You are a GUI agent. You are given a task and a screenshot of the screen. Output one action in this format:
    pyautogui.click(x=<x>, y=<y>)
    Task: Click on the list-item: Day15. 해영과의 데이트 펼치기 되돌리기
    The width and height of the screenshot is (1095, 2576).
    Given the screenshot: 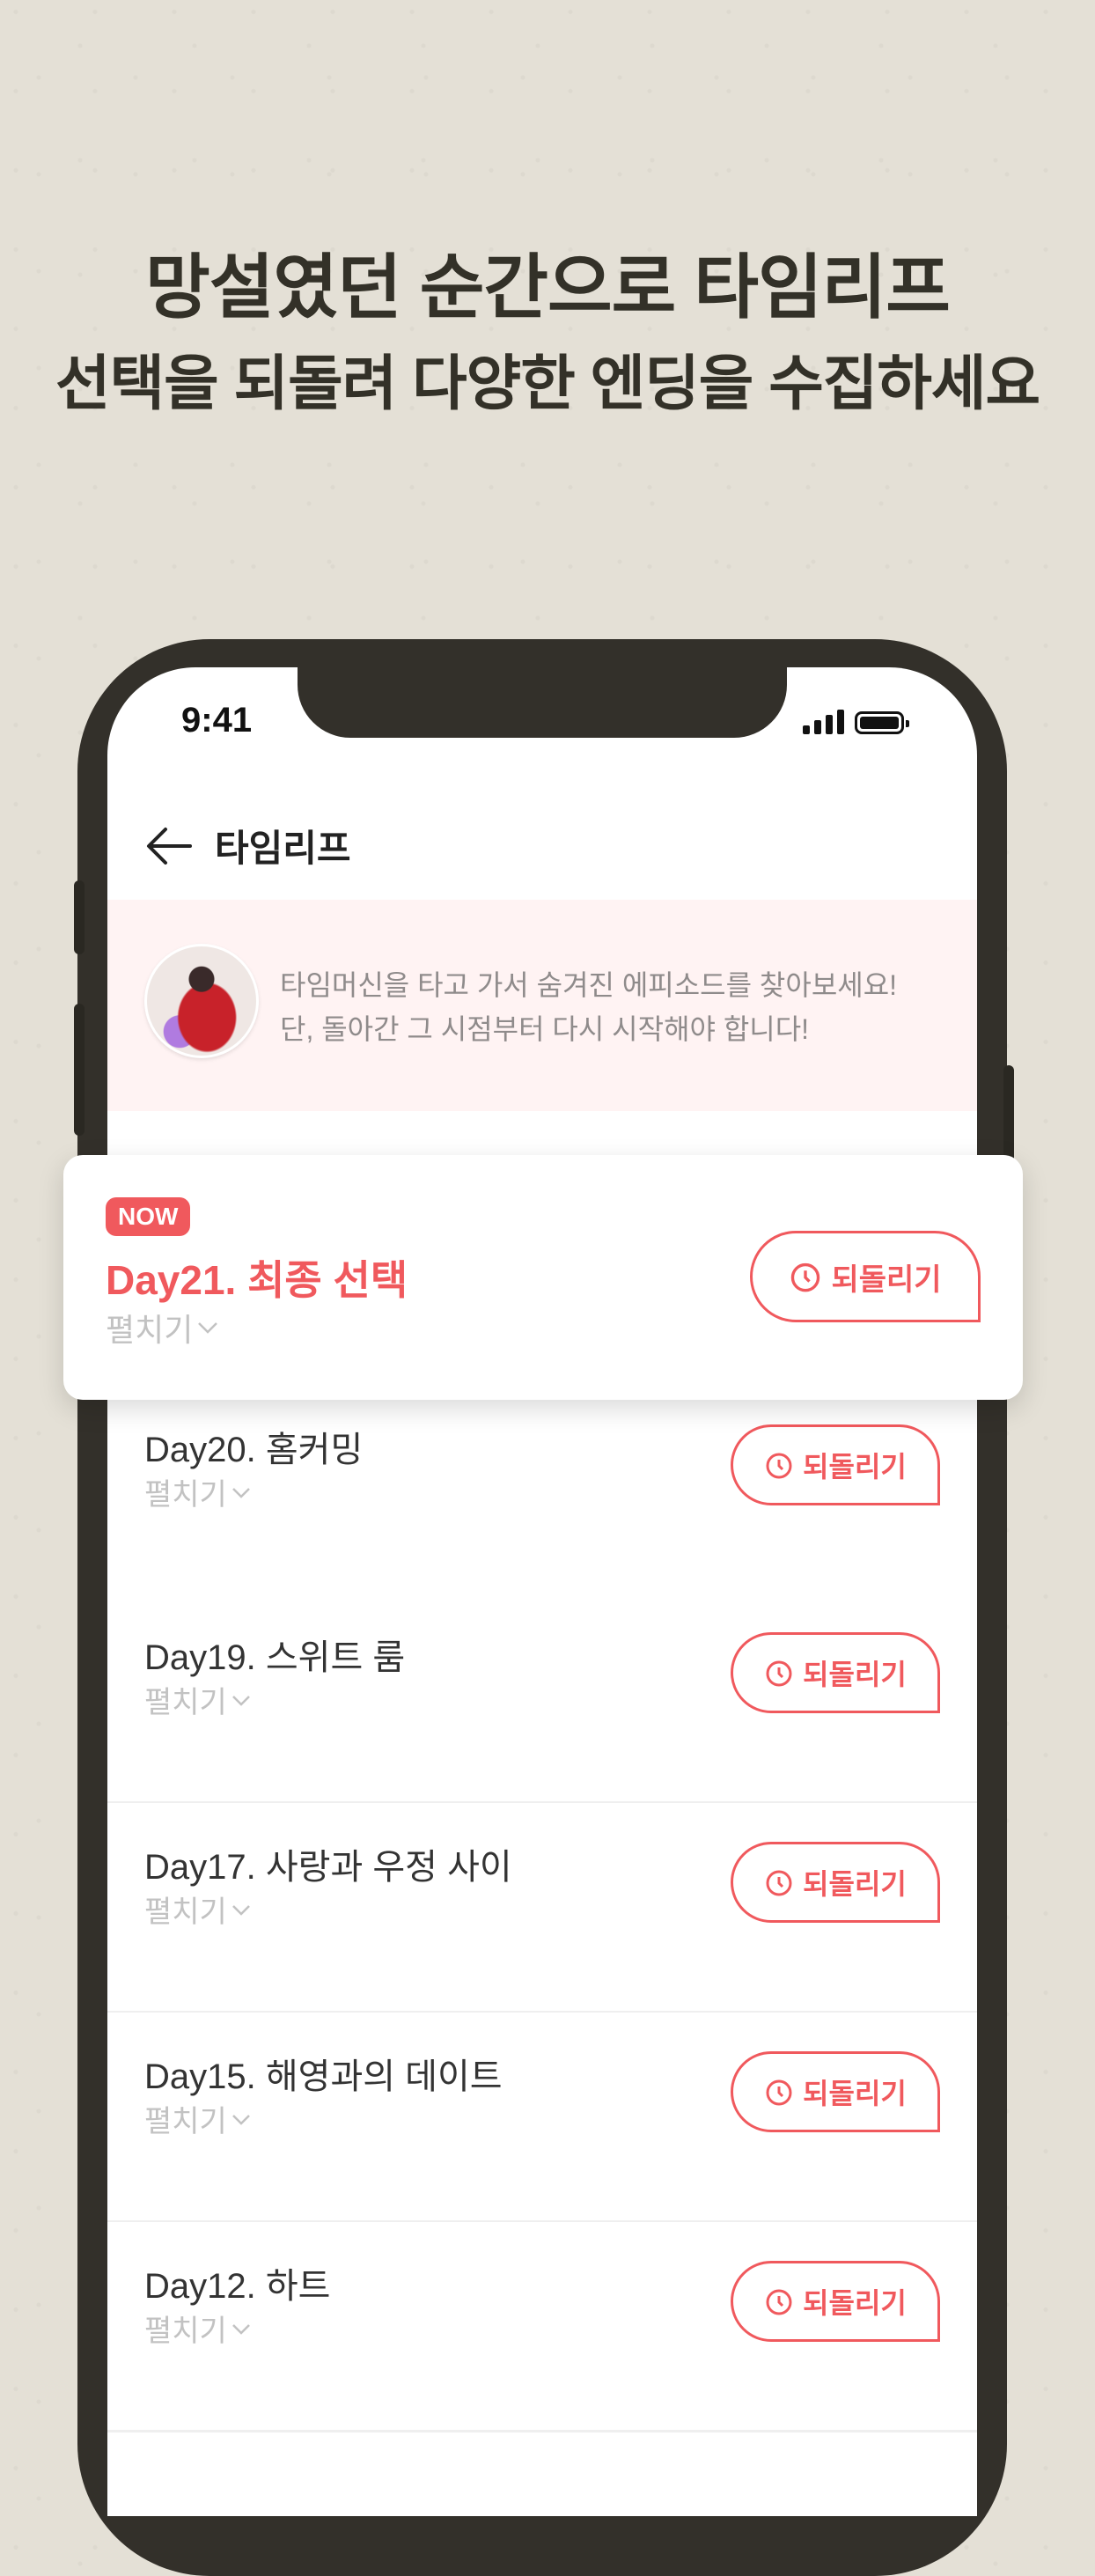 What is the action you would take?
    pyautogui.click(x=542, y=2118)
    